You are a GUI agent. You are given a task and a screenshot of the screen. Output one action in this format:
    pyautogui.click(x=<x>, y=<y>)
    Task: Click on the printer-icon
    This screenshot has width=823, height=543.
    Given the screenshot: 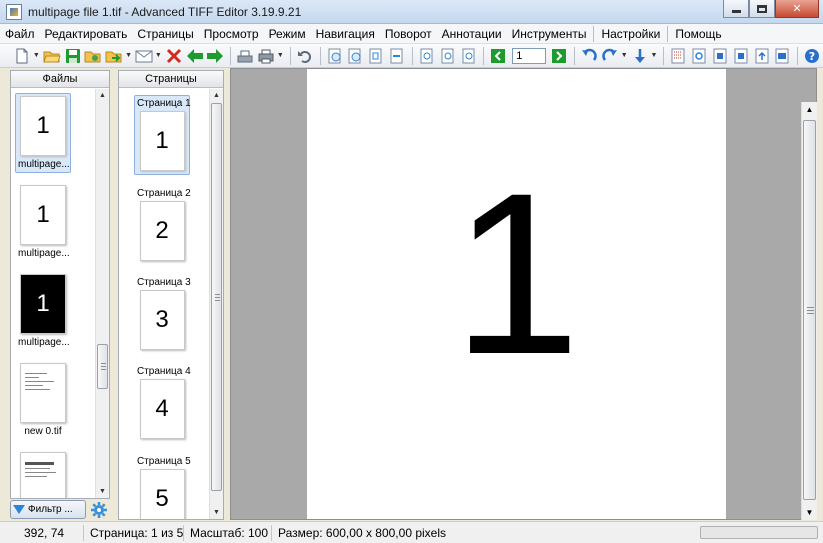 What is the action you would take?
    pyautogui.click(x=266, y=56)
    